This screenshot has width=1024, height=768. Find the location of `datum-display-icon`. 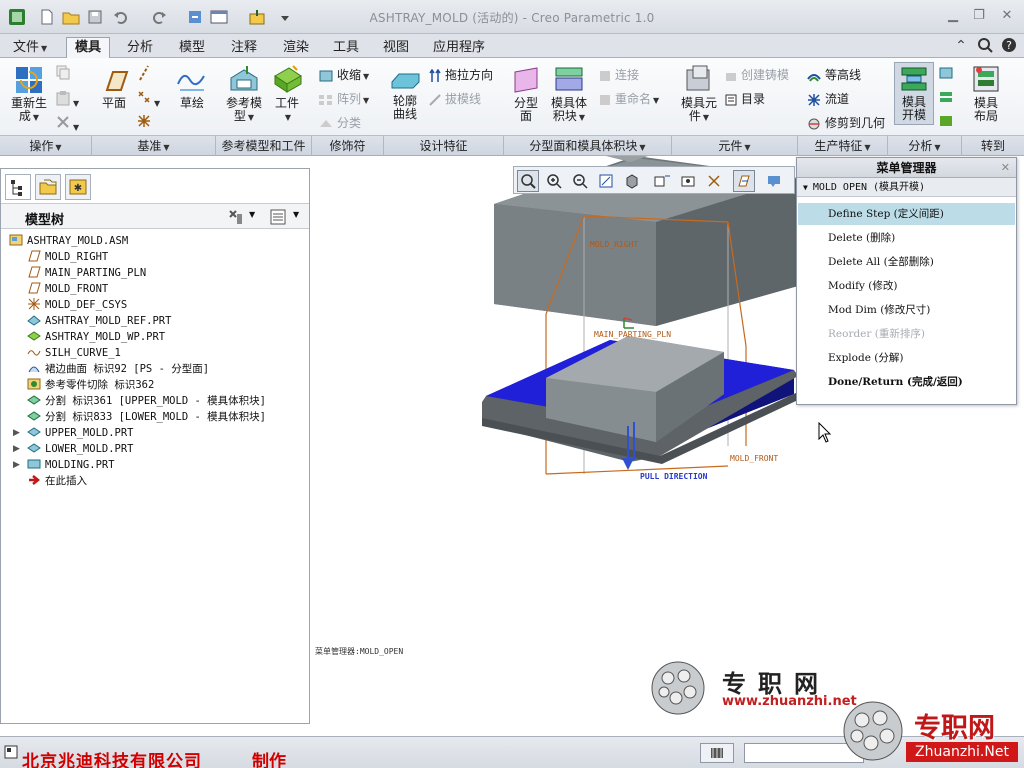

datum-display-icon is located at coordinates (744, 181).